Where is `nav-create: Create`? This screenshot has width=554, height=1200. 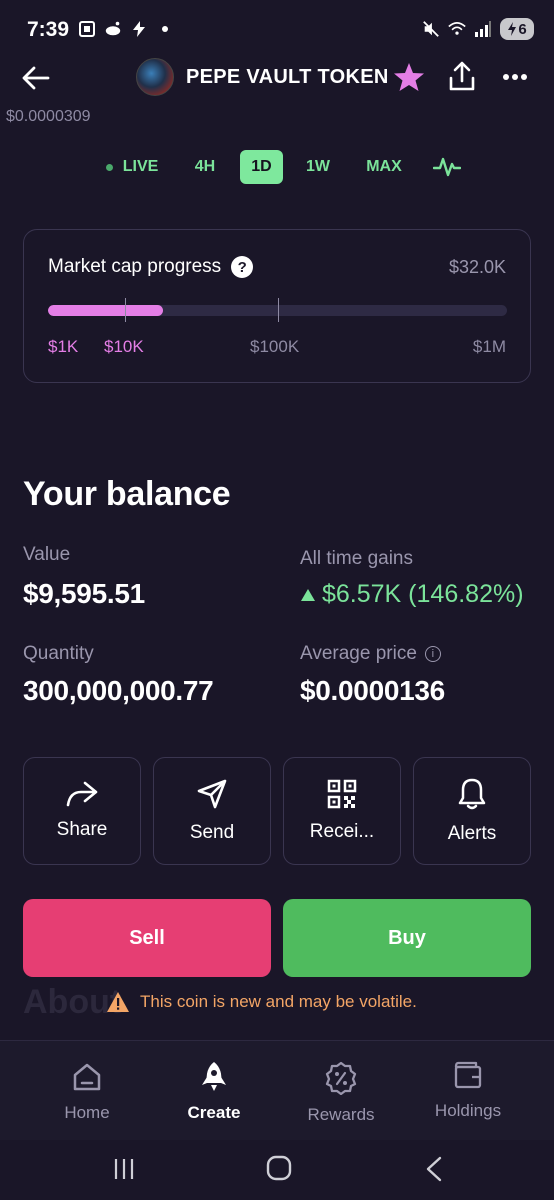 nav-create: Create is located at coordinates (214, 1092).